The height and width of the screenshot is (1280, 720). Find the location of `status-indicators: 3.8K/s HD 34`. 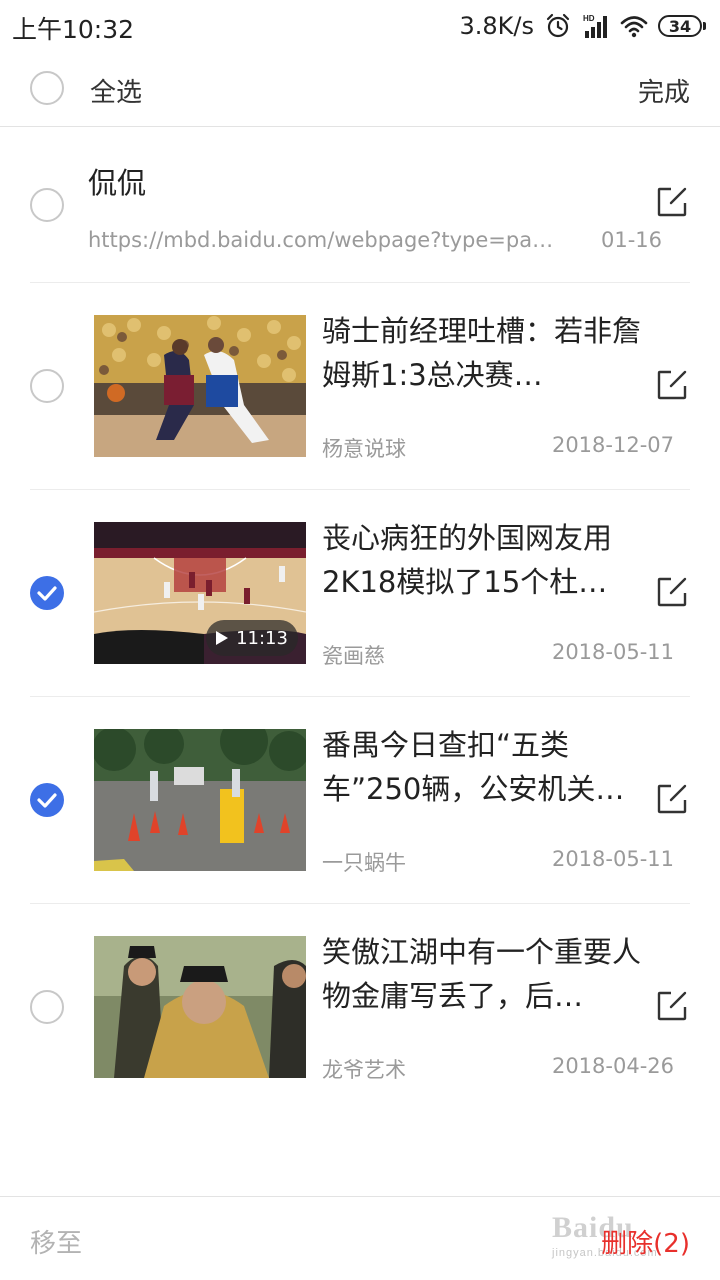

status-indicators: 3.8K/s HD 34 is located at coordinates (582, 26).